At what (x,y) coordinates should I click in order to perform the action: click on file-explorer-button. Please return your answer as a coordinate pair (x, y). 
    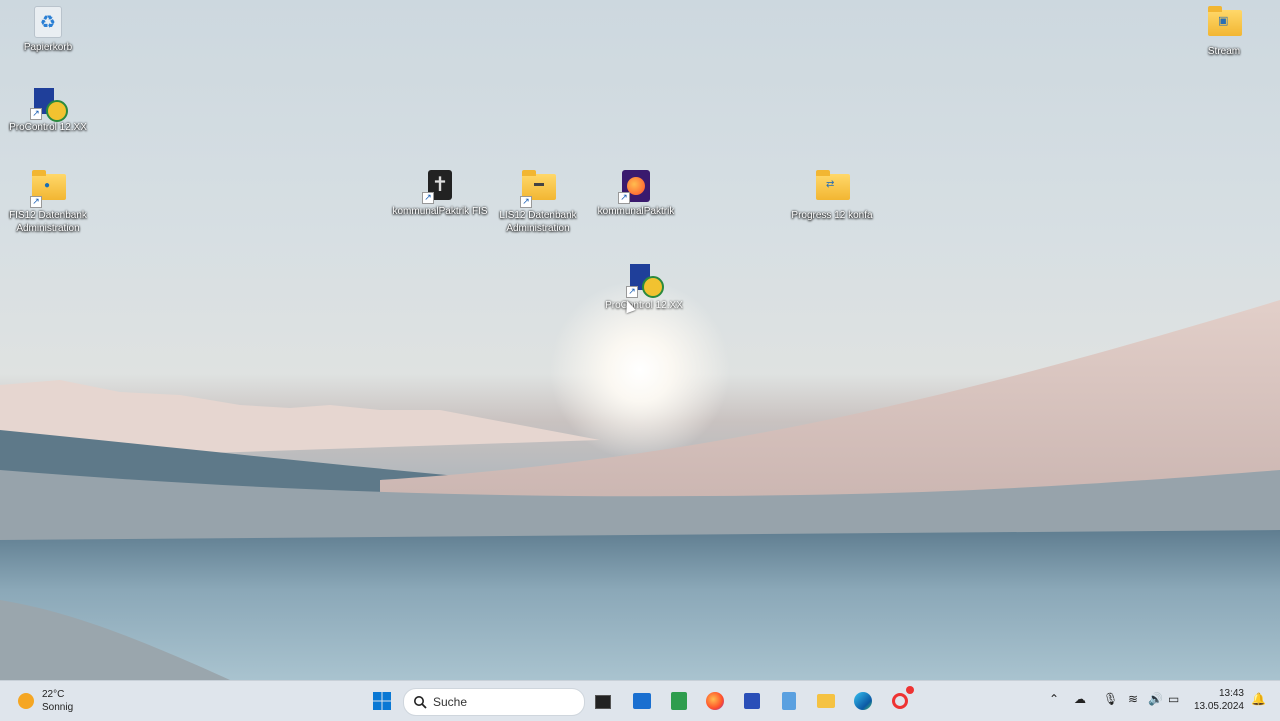
    Looking at the image, I should click on (826, 701).